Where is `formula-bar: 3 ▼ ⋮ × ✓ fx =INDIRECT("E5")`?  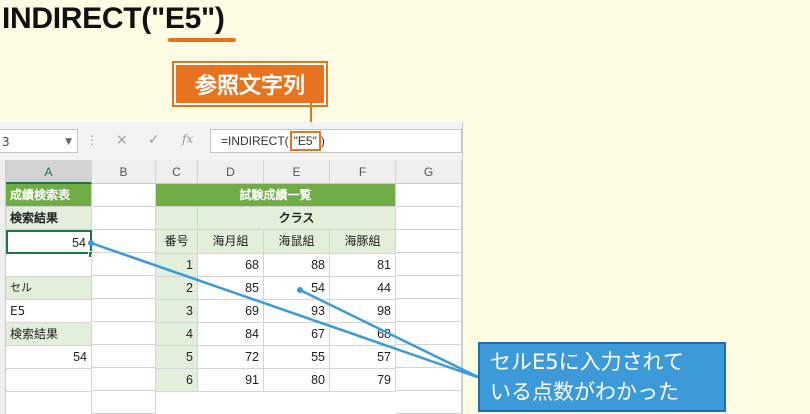 formula-bar: 3 ▼ ⋮ × ✓ fx =INDIRECT("E5") is located at coordinates (231, 141).